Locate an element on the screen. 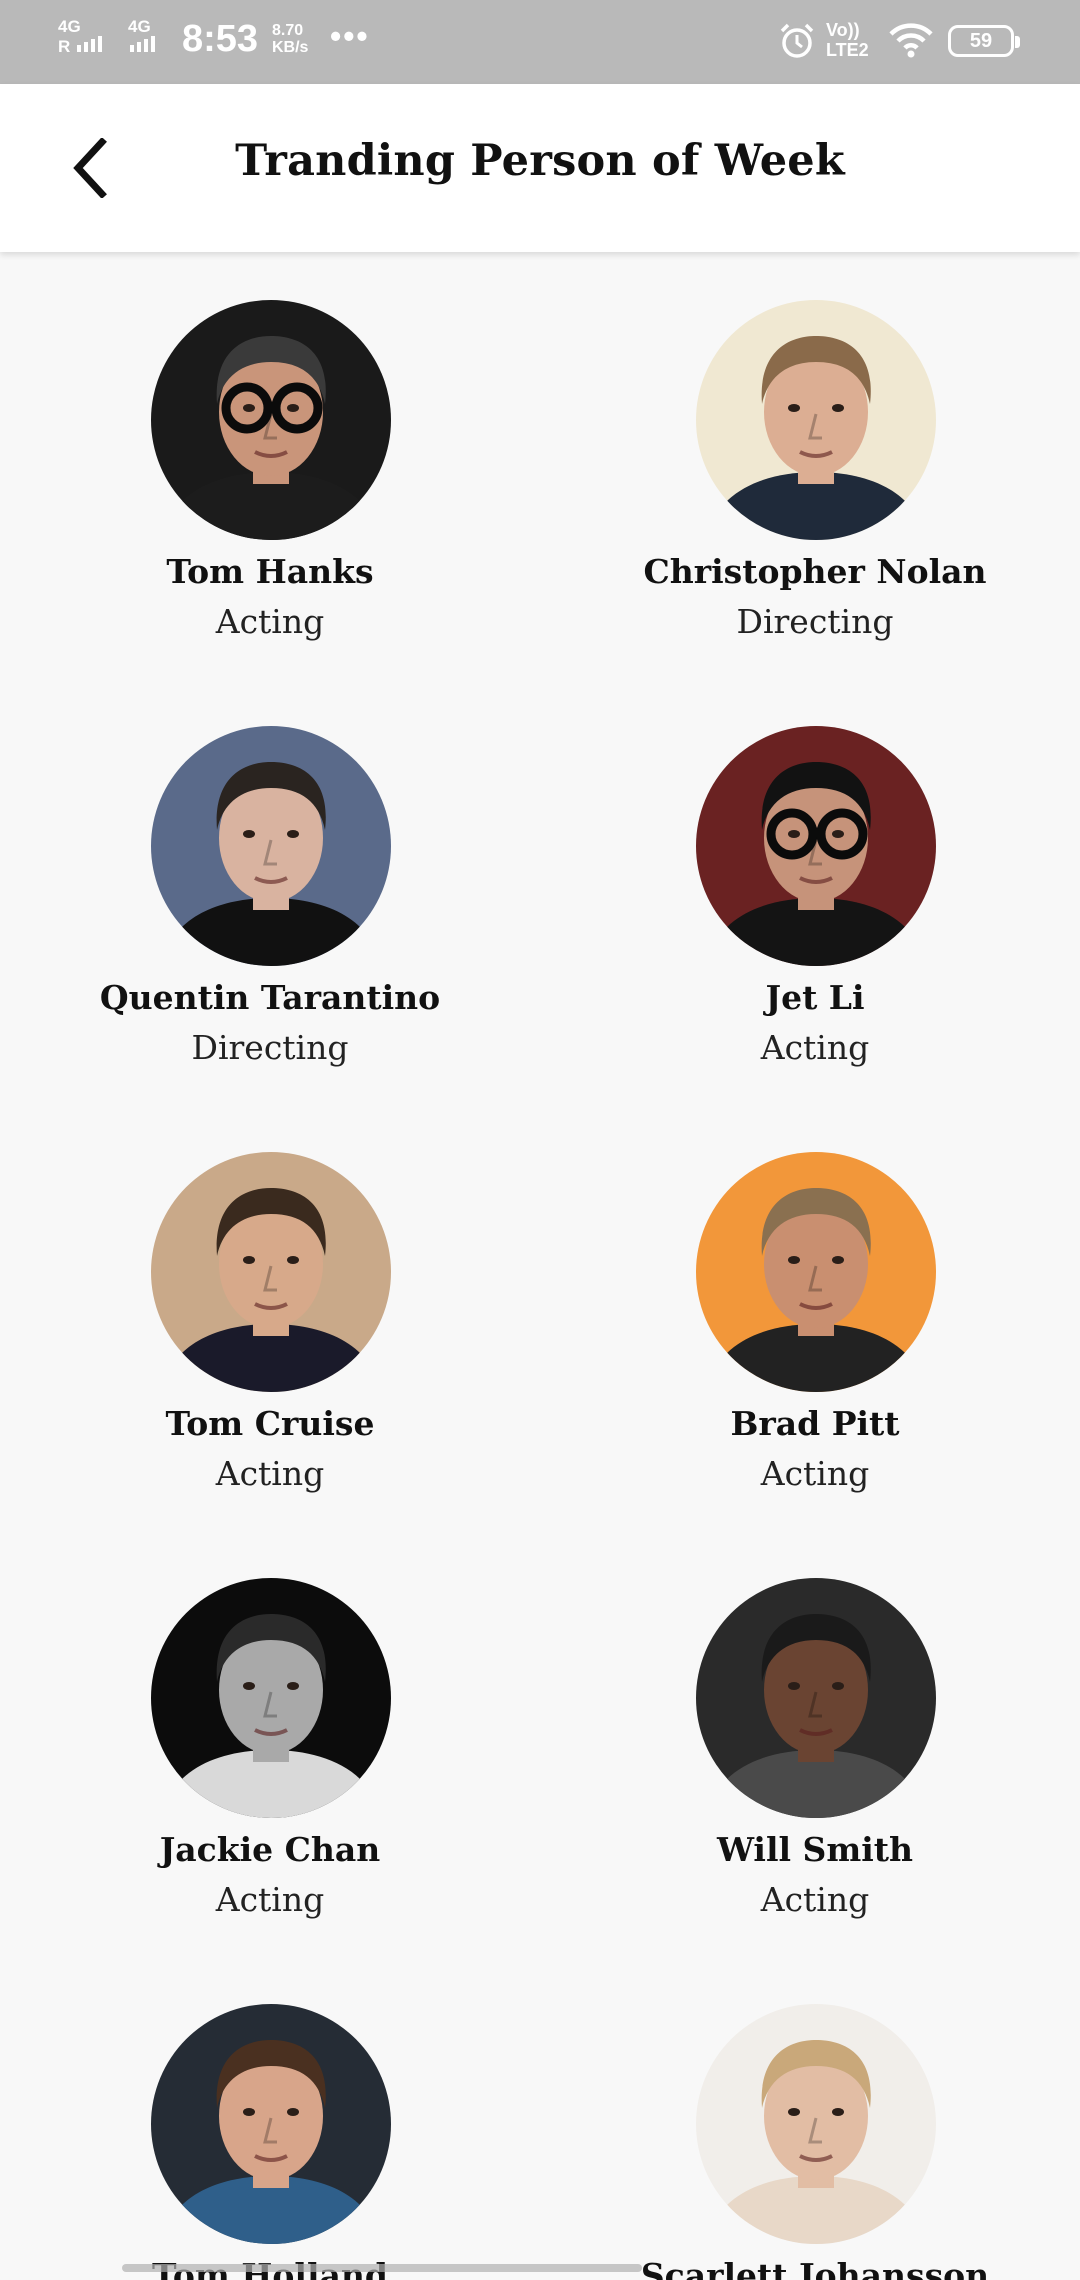 The width and height of the screenshot is (1080, 2280). person-card: Jet Li Acting is located at coordinates (812, 906).